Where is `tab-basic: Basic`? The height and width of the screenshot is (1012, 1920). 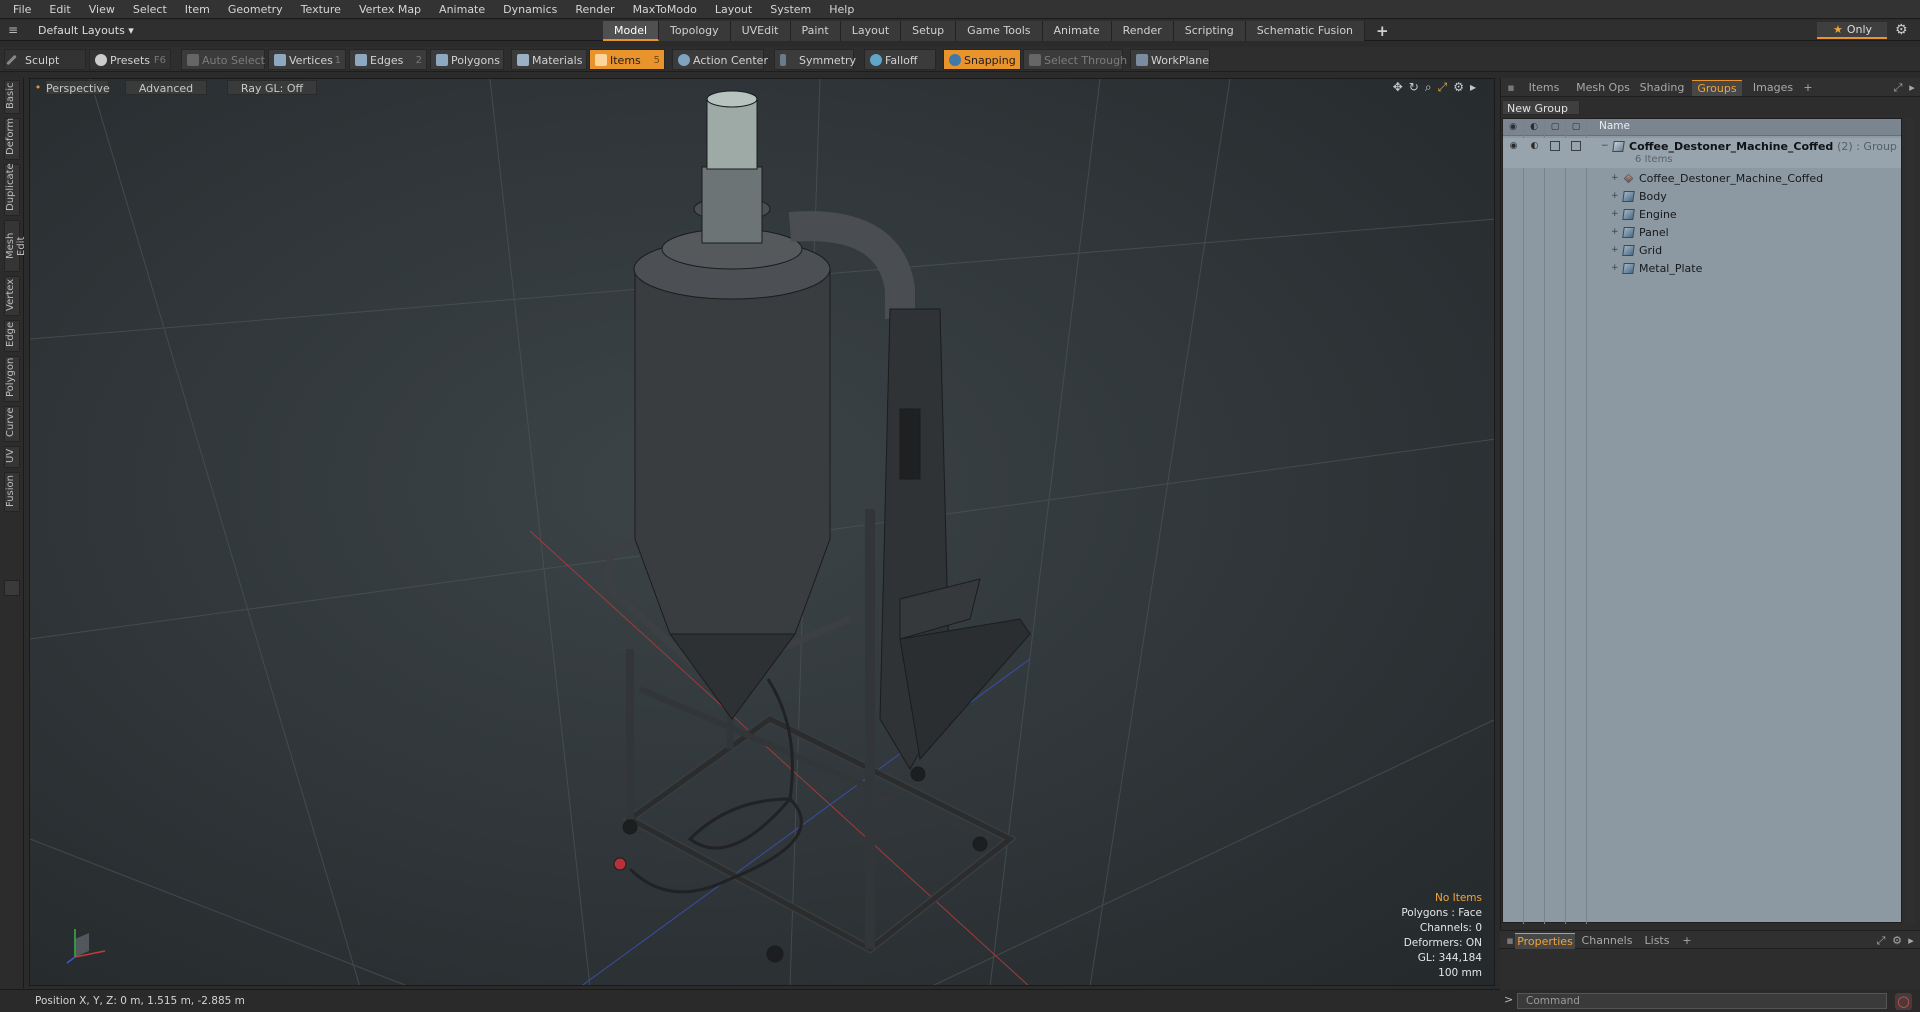 tab-basic: Basic is located at coordinates (12, 97).